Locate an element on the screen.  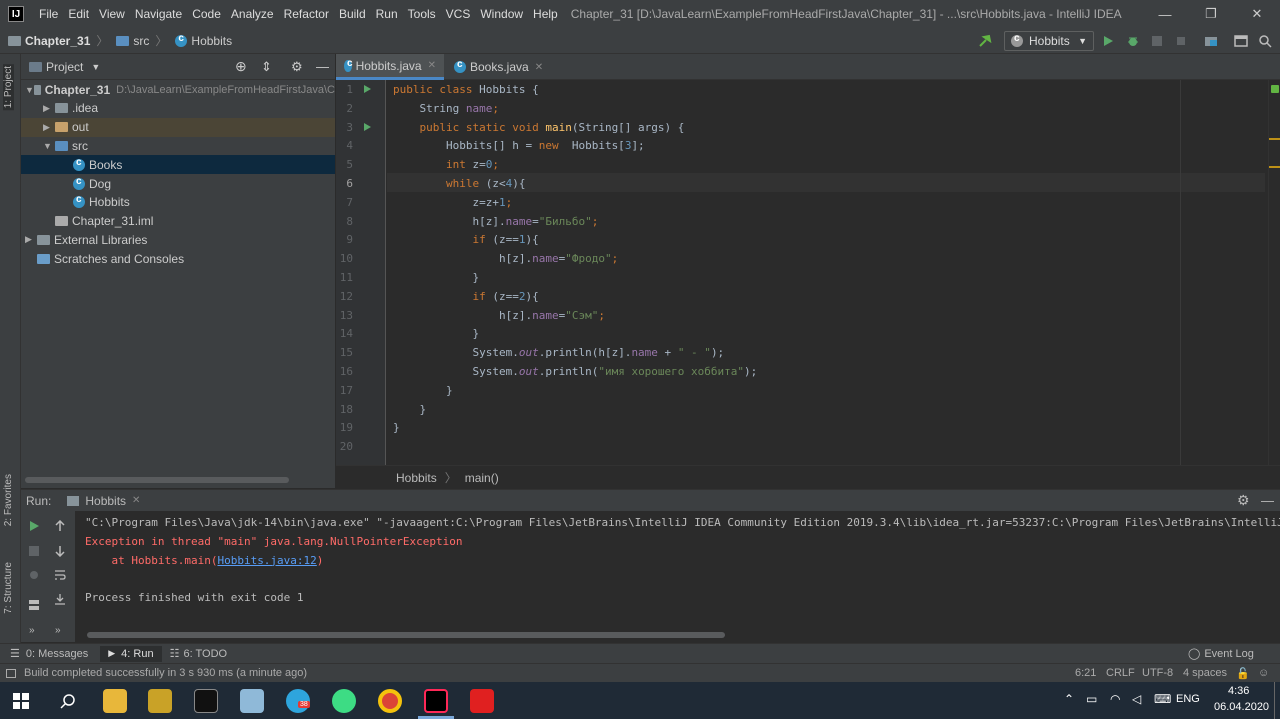
tree-item-src: ▼ src is located at coordinates (178, 145).